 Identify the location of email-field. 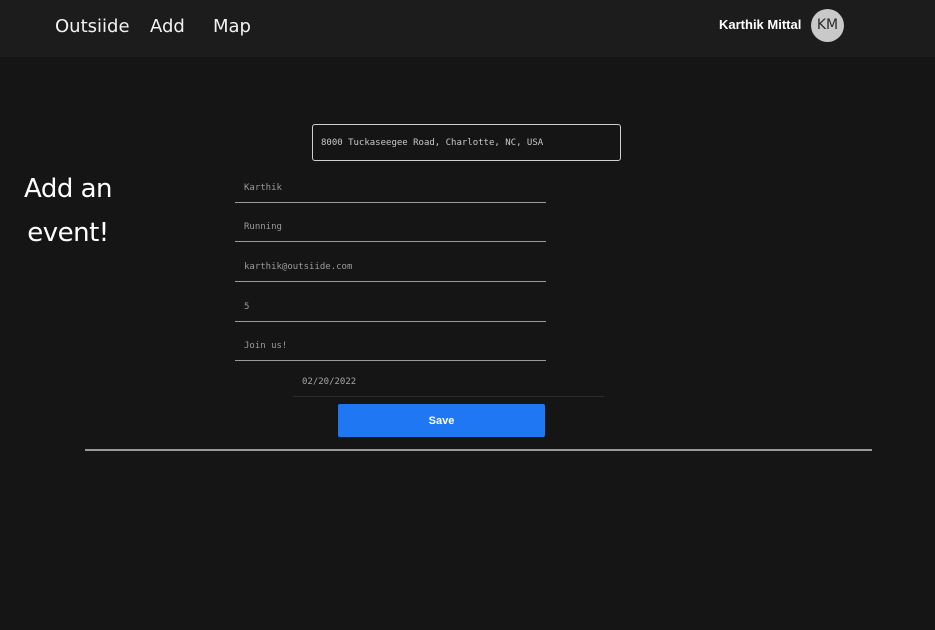
(390, 267).